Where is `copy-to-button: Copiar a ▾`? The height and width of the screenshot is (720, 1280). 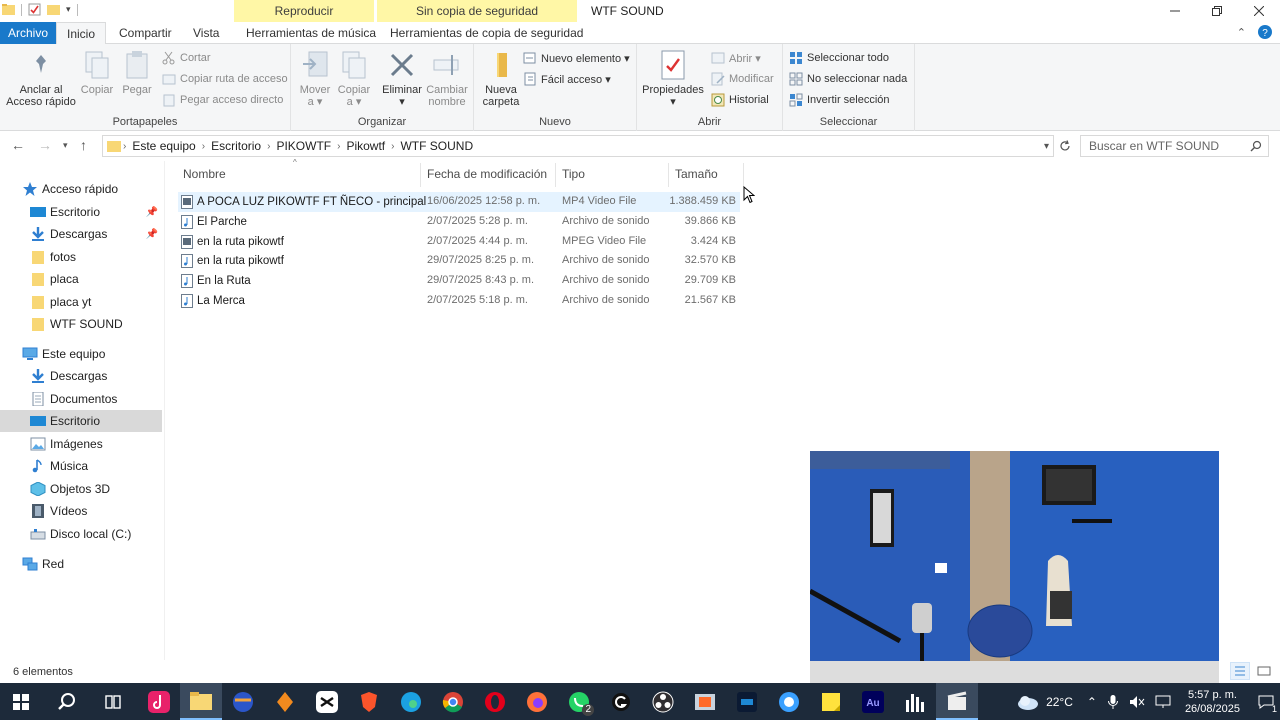 copy-to-button: Copiar a ▾ is located at coordinates (354, 78).